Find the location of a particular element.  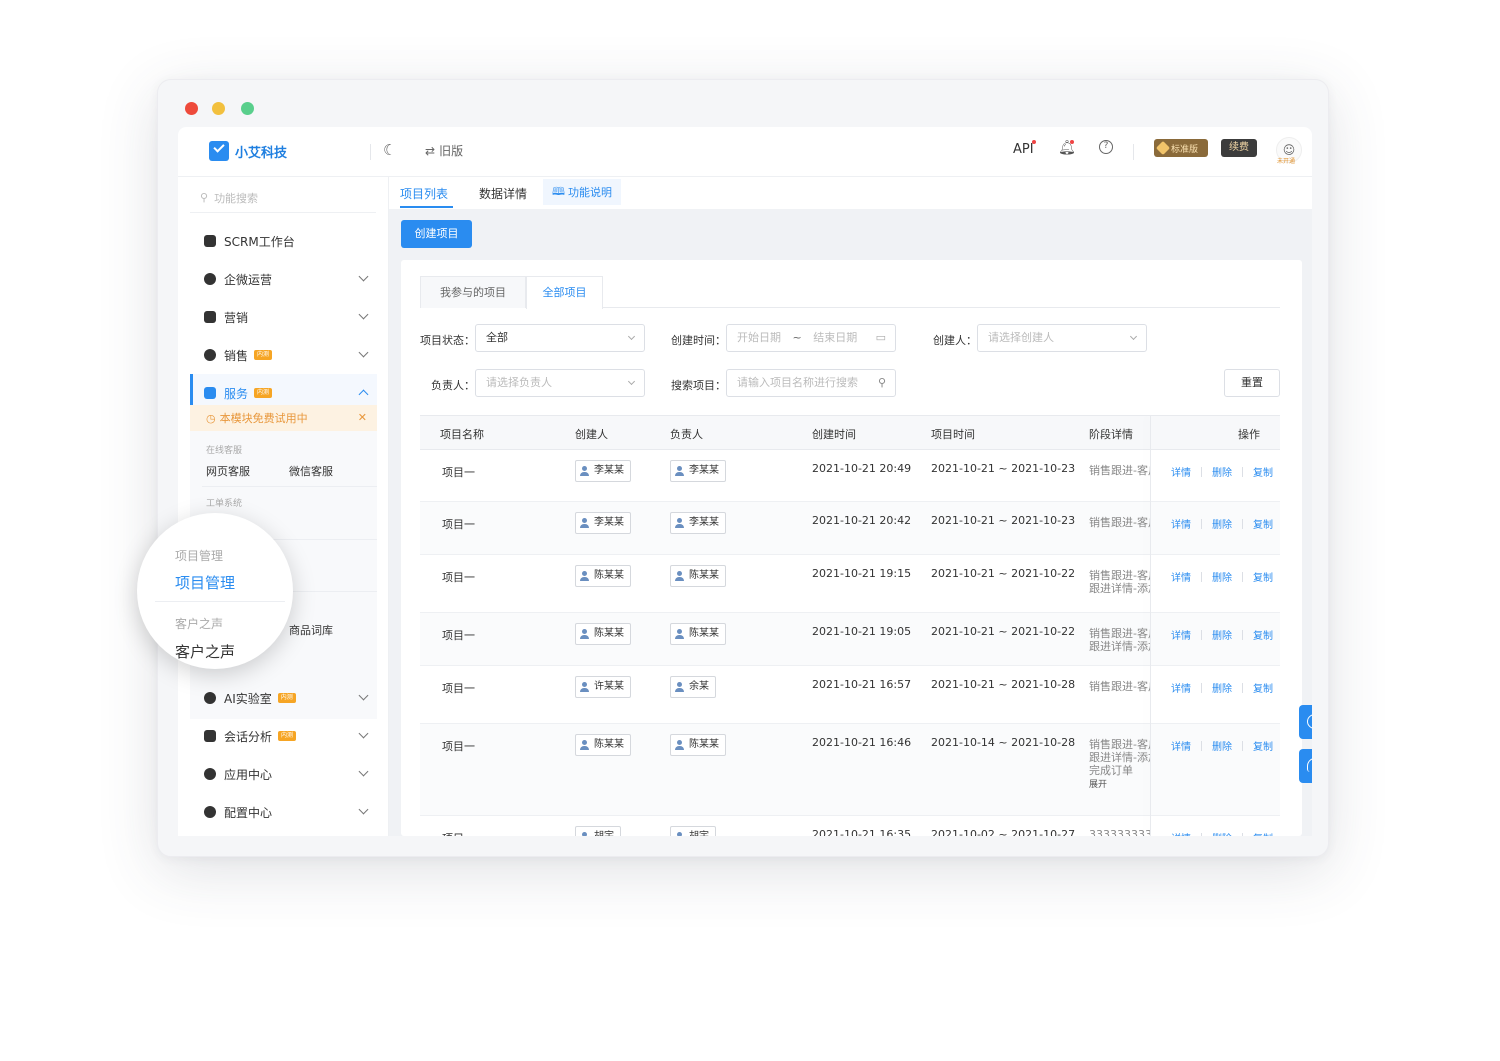

date-range-picker: 开始日期 ~ 结束日期 ▭ is located at coordinates (811, 338).